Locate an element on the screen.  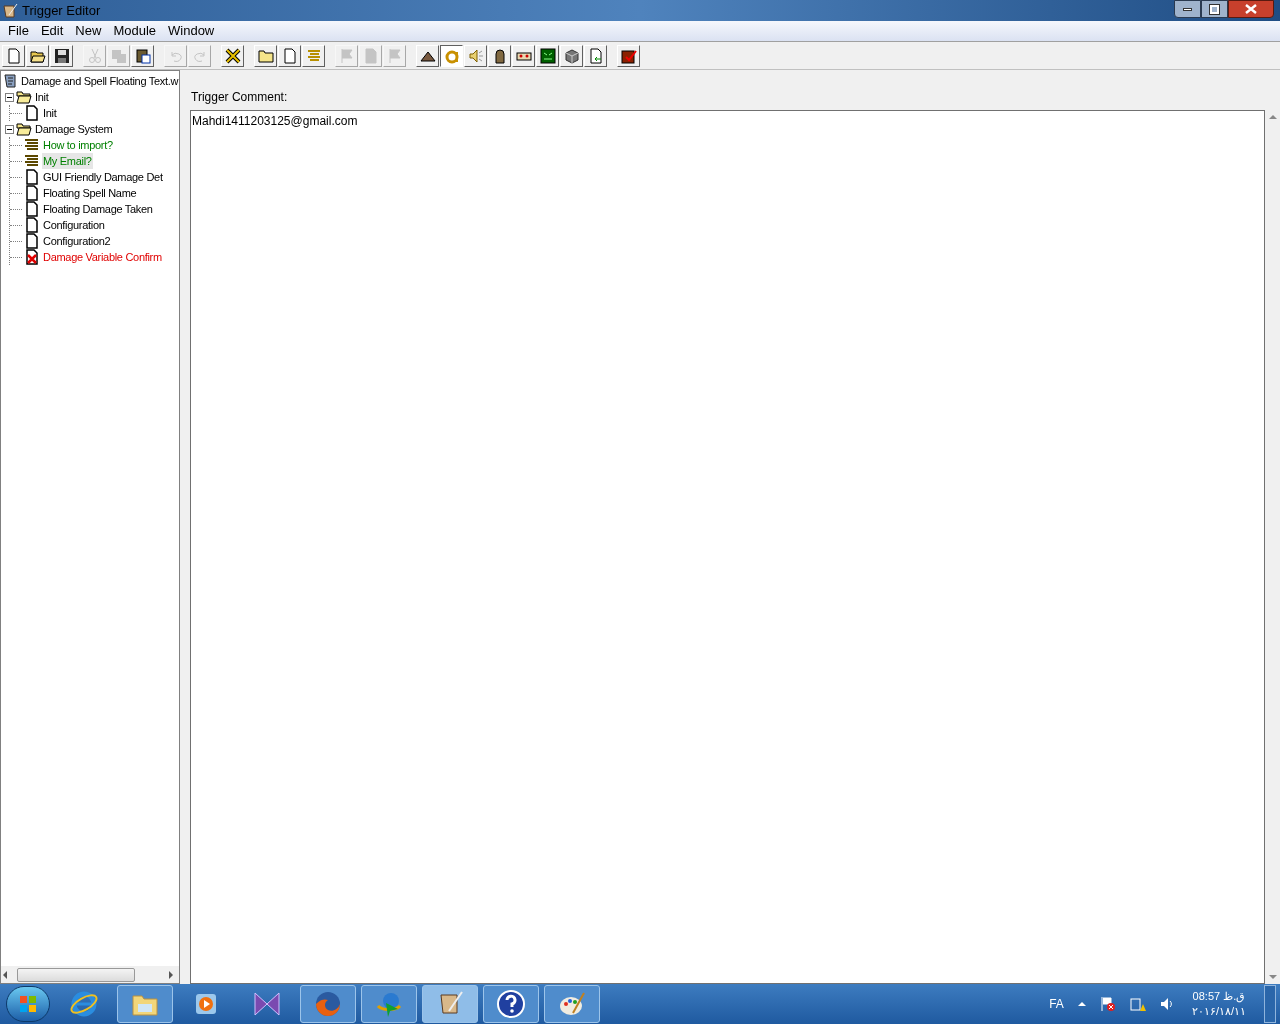
scroll-quill-icon is located at coordinates (10, 10).